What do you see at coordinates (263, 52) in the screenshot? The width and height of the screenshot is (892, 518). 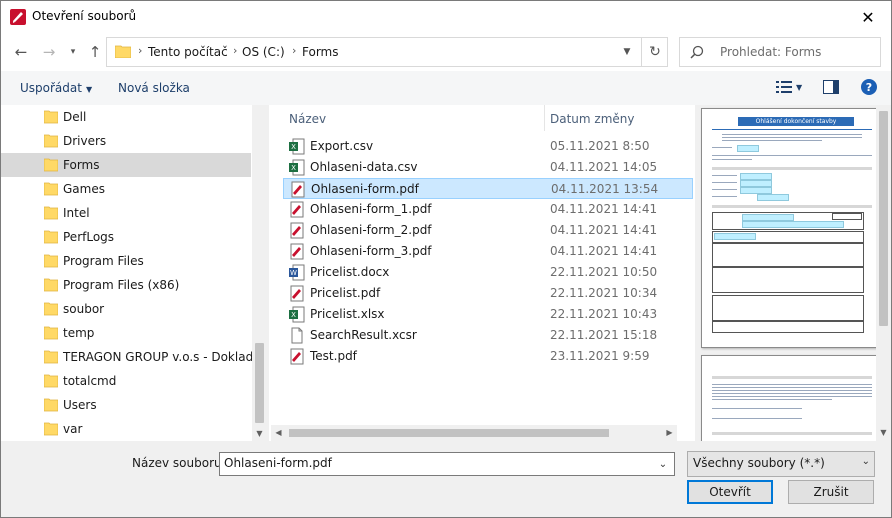 I see `breadcrumb-drive-c: OS (C:)` at bounding box center [263, 52].